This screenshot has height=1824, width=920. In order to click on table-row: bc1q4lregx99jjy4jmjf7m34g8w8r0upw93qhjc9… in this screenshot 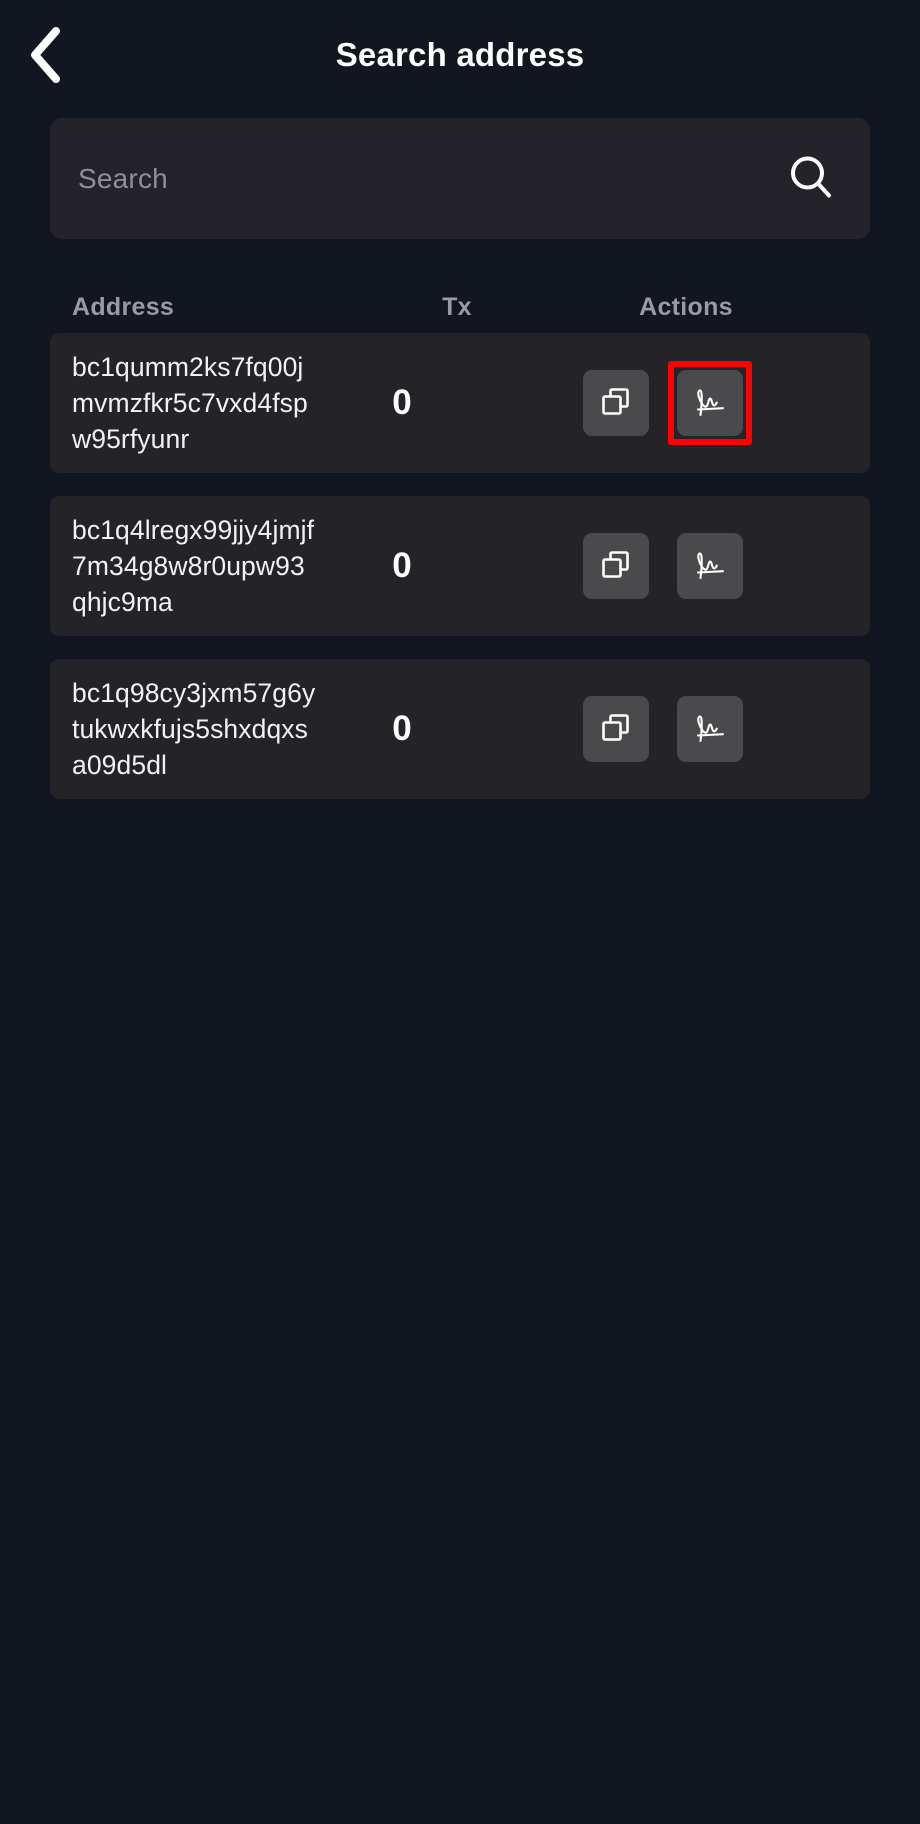, I will do `click(460, 566)`.